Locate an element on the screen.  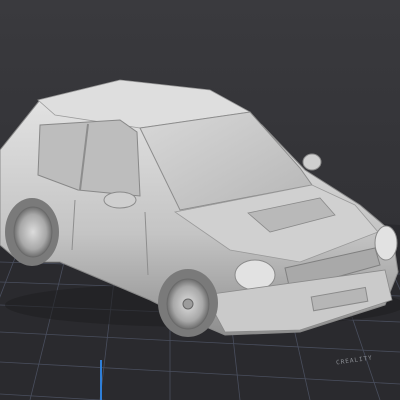
rear-wheel-icon is located at coordinates (32, 232).